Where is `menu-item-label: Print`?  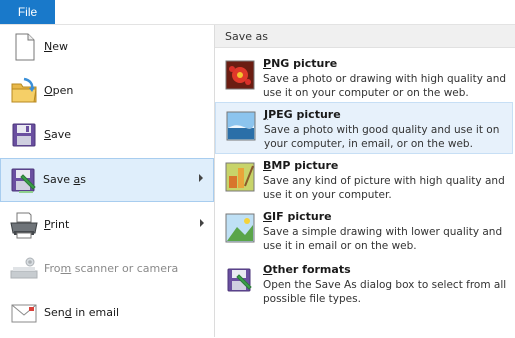 menu-item-label: Print is located at coordinates (57, 224).